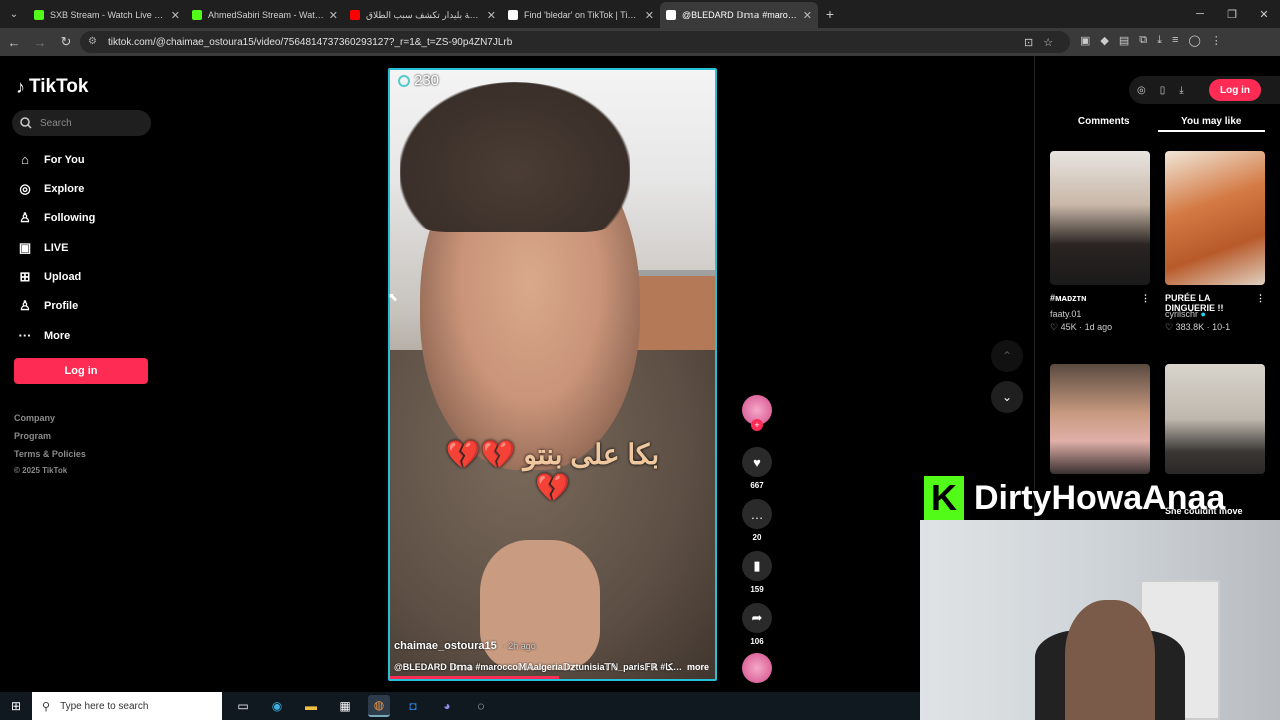 The height and width of the screenshot is (720, 1280). Describe the element at coordinates (698, 667) in the screenshot. I see `more-link: more` at that location.